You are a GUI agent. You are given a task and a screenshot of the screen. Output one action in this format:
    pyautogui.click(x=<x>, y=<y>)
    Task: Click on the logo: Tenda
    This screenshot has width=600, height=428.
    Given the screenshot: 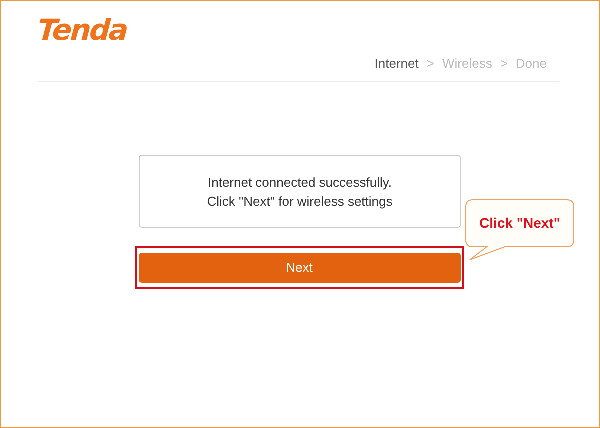 What is the action you would take?
    pyautogui.click(x=82, y=30)
    